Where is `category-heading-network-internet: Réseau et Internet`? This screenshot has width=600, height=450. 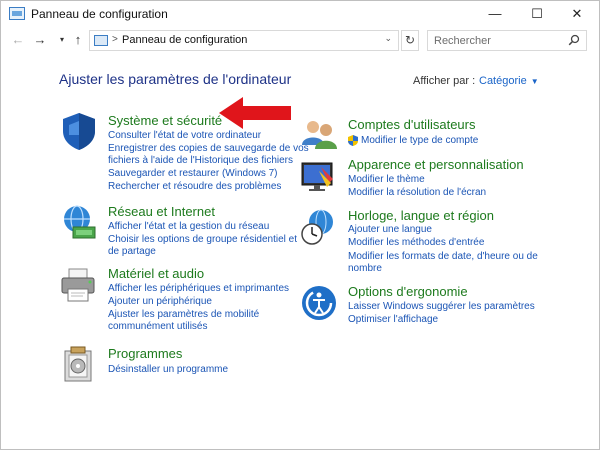
category-heading-network-internet: Réseau et Internet is located at coordinates (161, 211).